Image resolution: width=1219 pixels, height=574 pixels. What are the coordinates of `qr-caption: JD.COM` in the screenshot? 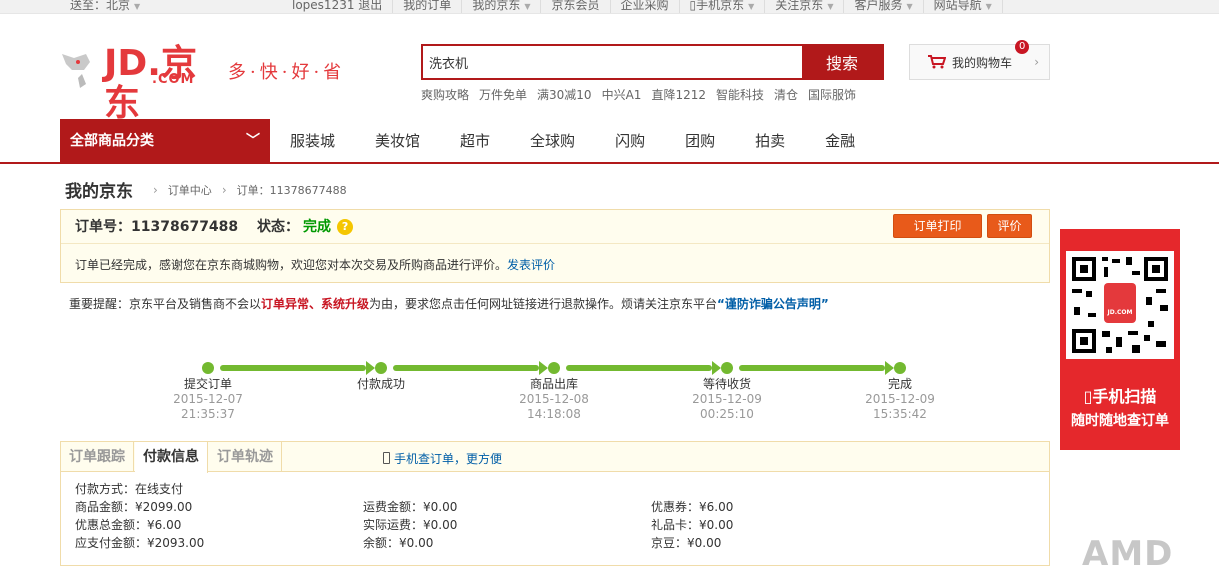 It's located at (1120, 312).